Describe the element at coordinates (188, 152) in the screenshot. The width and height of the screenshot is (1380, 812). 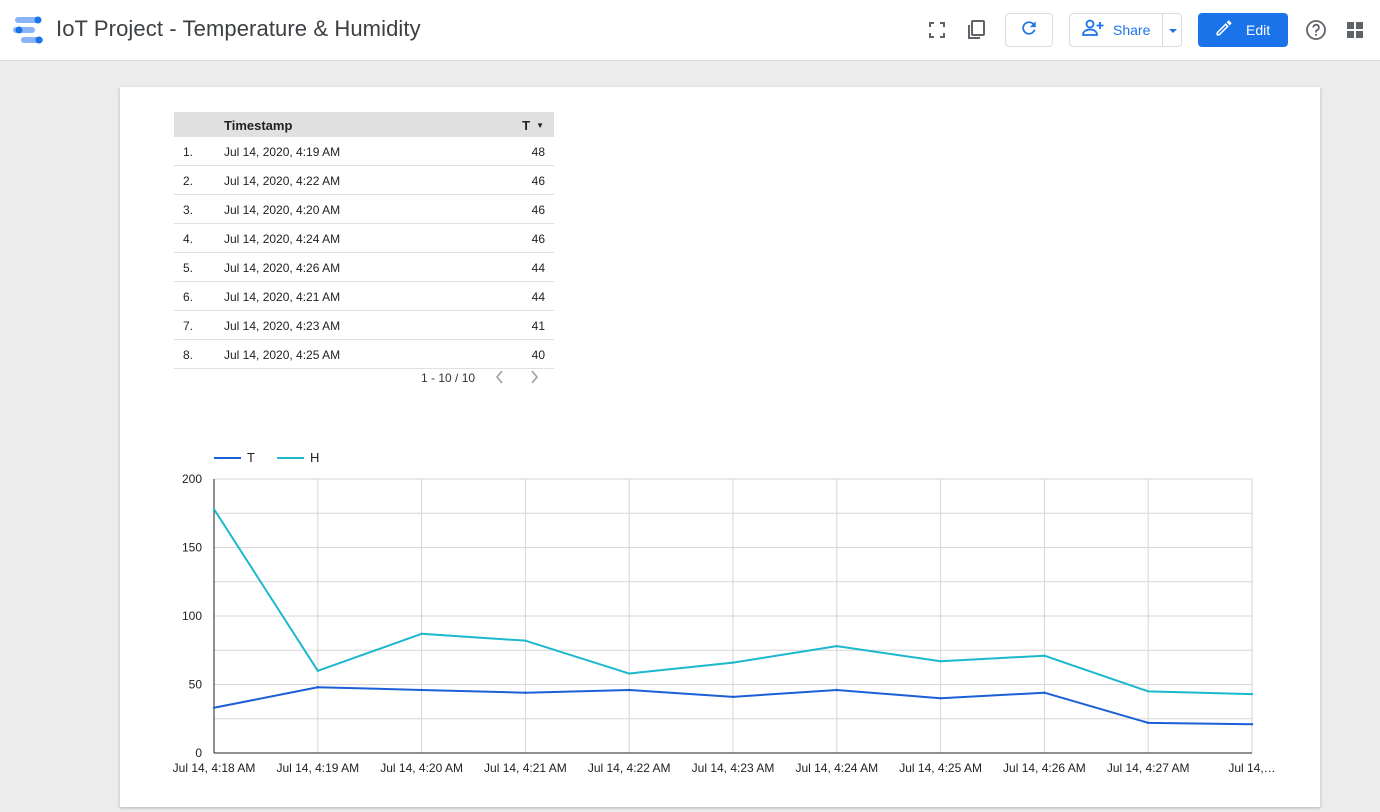
I see `row-index: 1.` at that location.